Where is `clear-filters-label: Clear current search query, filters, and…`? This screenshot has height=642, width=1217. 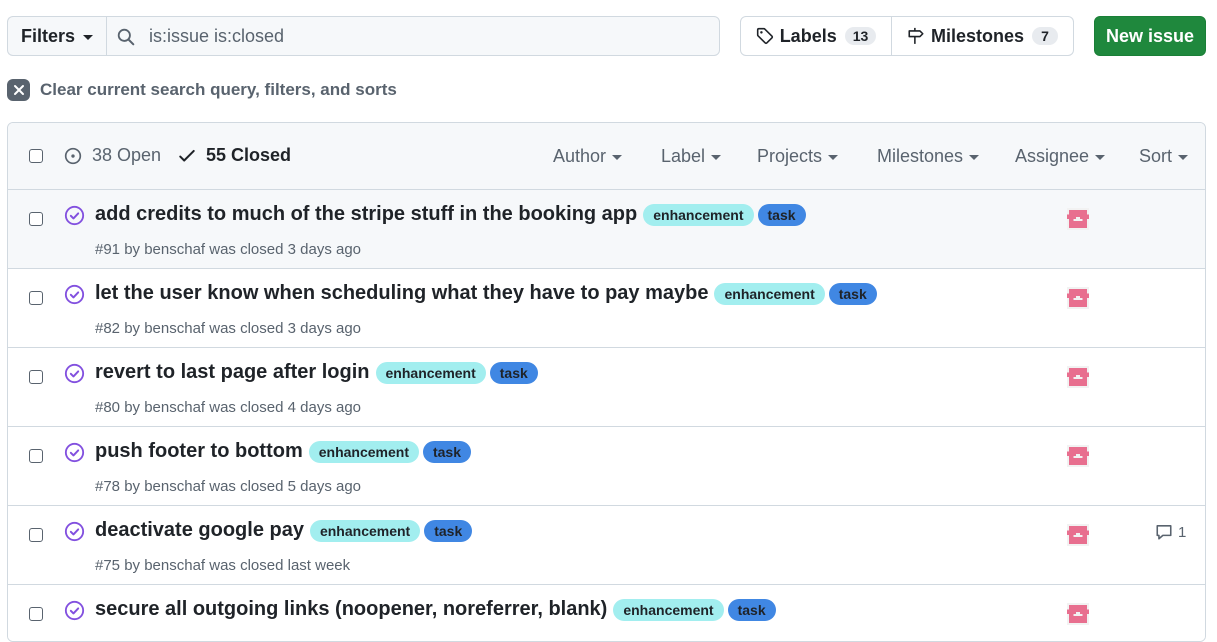 clear-filters-label: Clear current search query, filters, and… is located at coordinates (218, 89).